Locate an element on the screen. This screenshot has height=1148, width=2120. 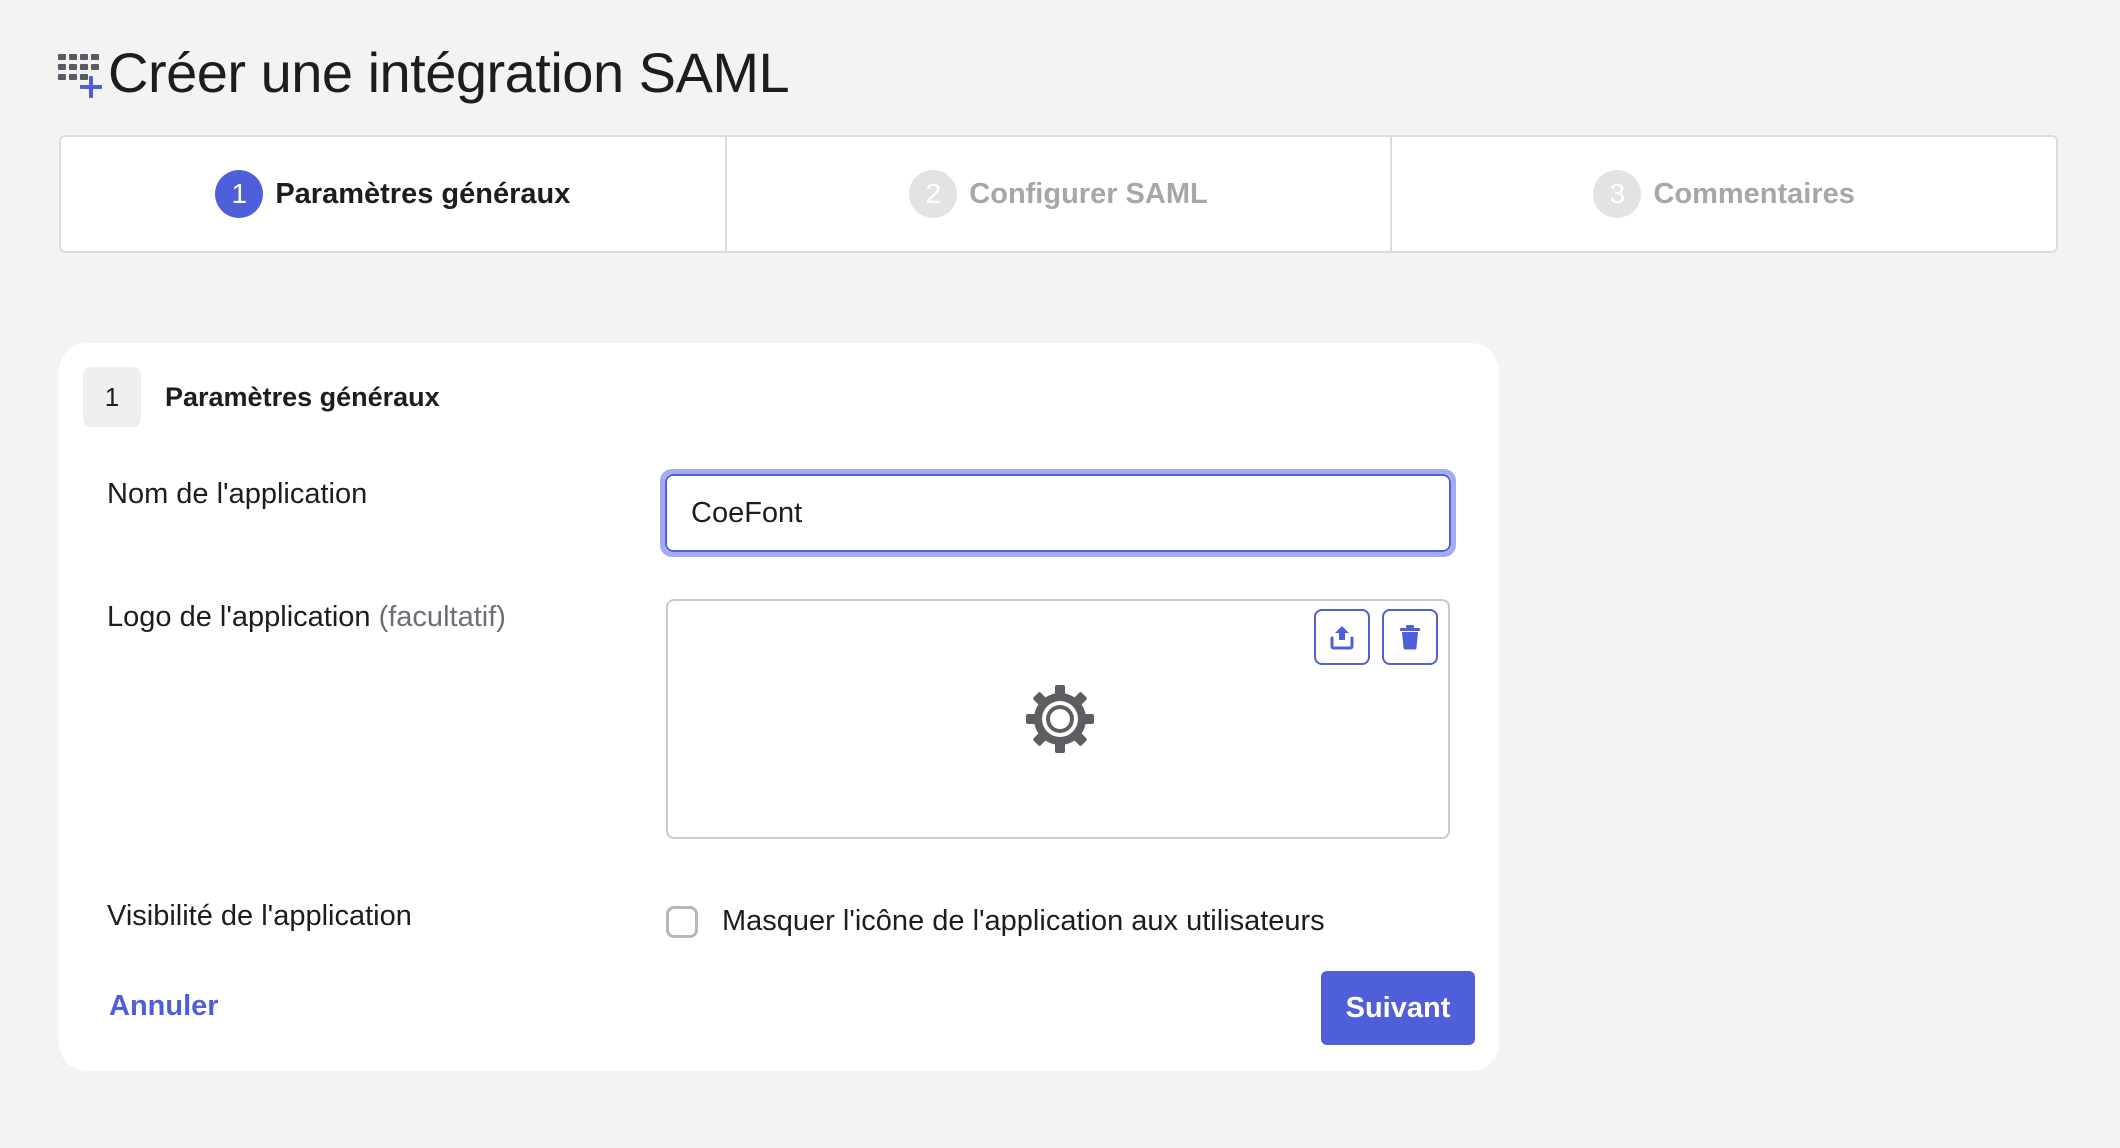
gear-icon is located at coordinates (1060, 719).